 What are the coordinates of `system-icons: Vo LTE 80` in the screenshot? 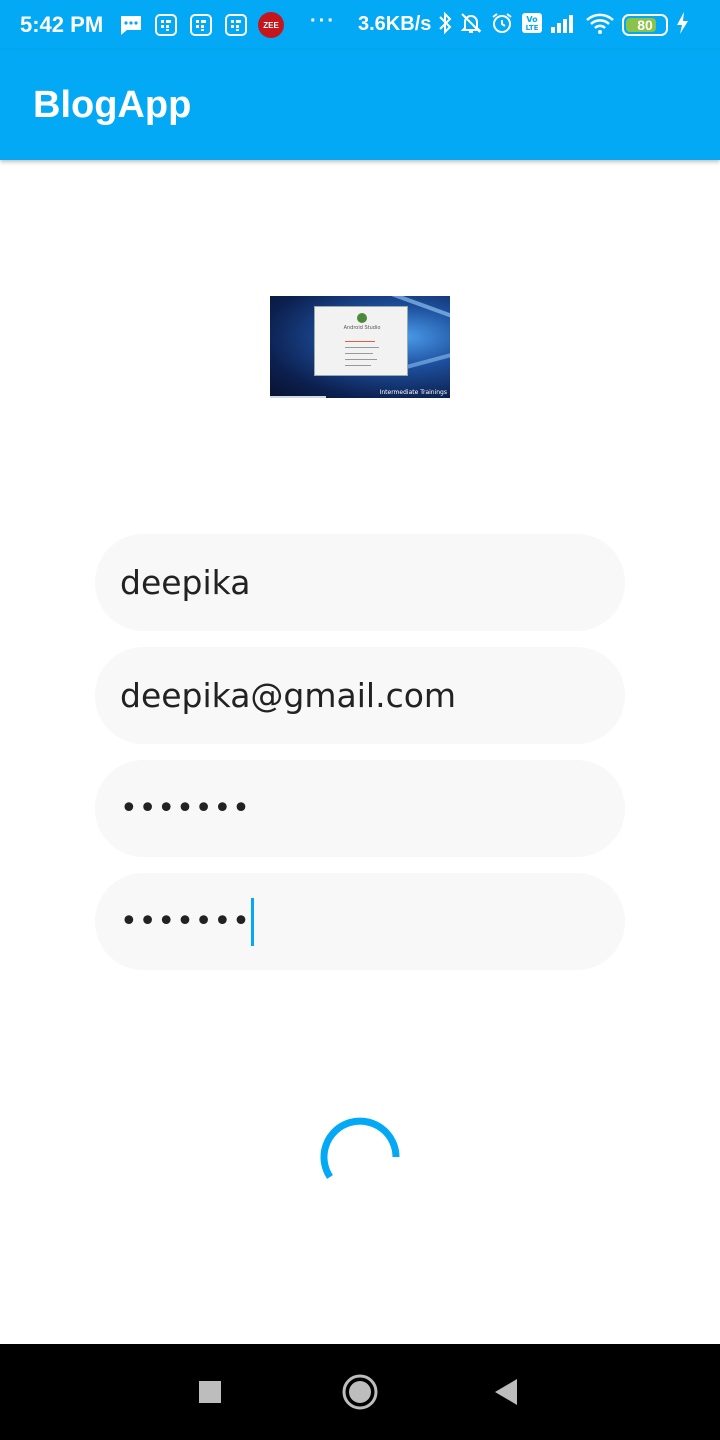 It's located at (563, 25).